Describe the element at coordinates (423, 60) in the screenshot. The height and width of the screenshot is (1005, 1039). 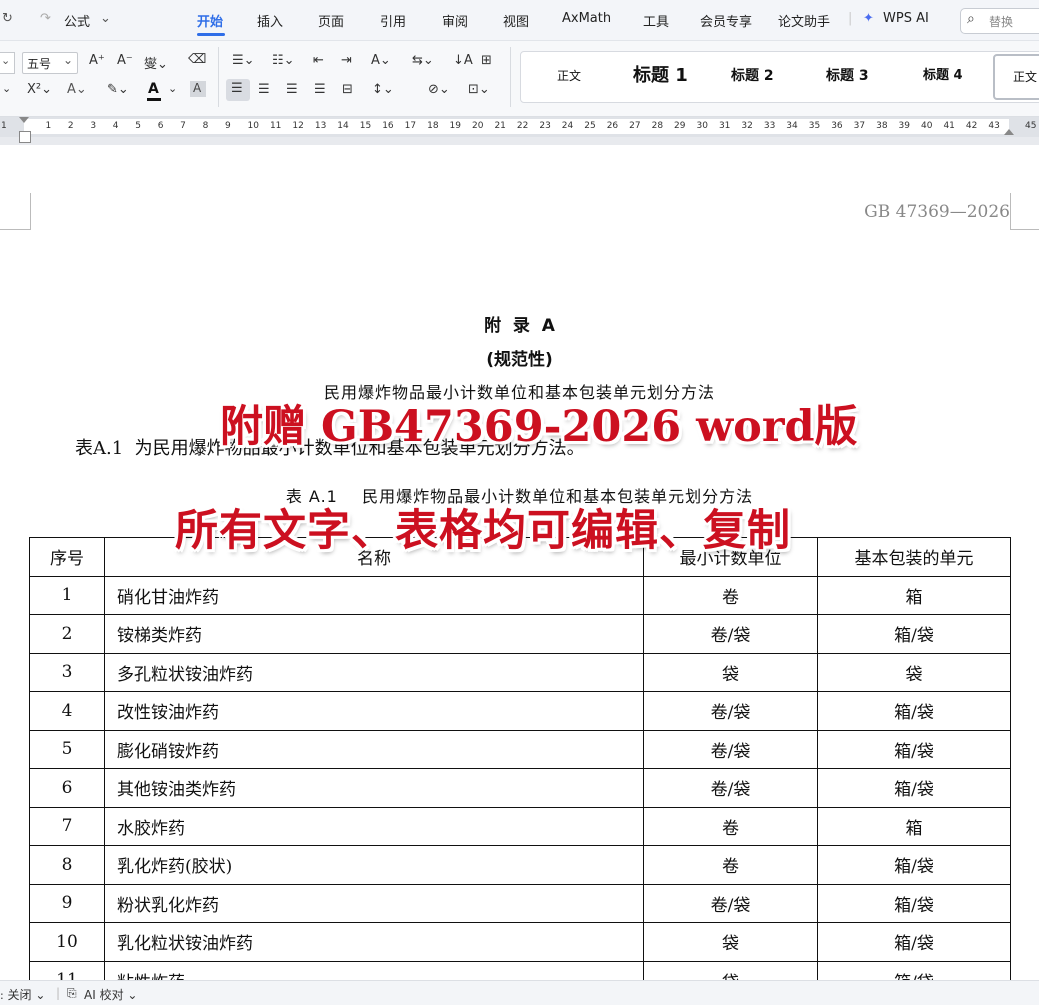
I see `sort-icon: ⇆⌄` at that location.